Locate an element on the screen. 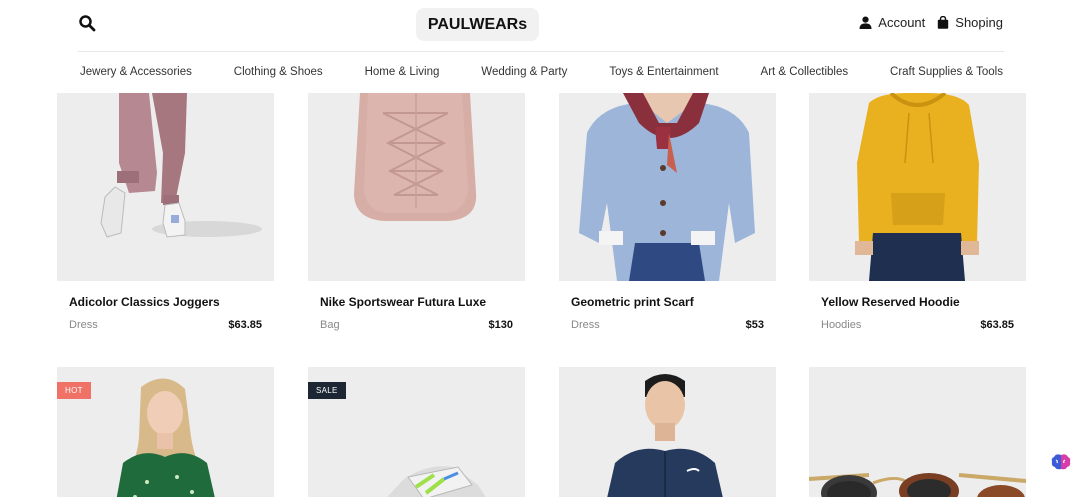  nav-item-wedding: Wedding & Party is located at coordinates (524, 72).